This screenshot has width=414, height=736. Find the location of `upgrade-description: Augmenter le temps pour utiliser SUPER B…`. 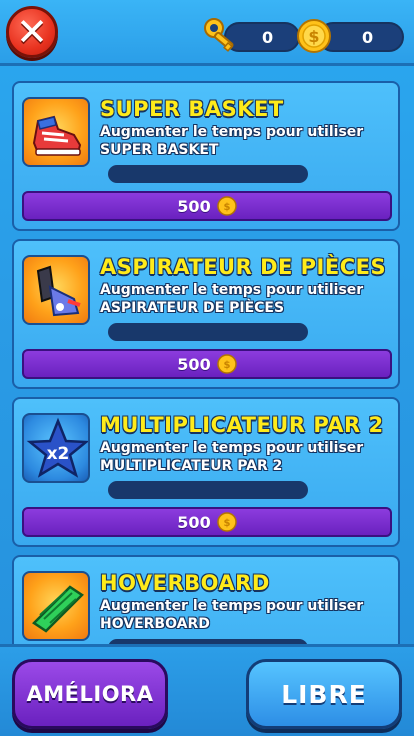

upgrade-description: Augmenter le temps pour utiliser SUPER B… is located at coordinates (232, 141).